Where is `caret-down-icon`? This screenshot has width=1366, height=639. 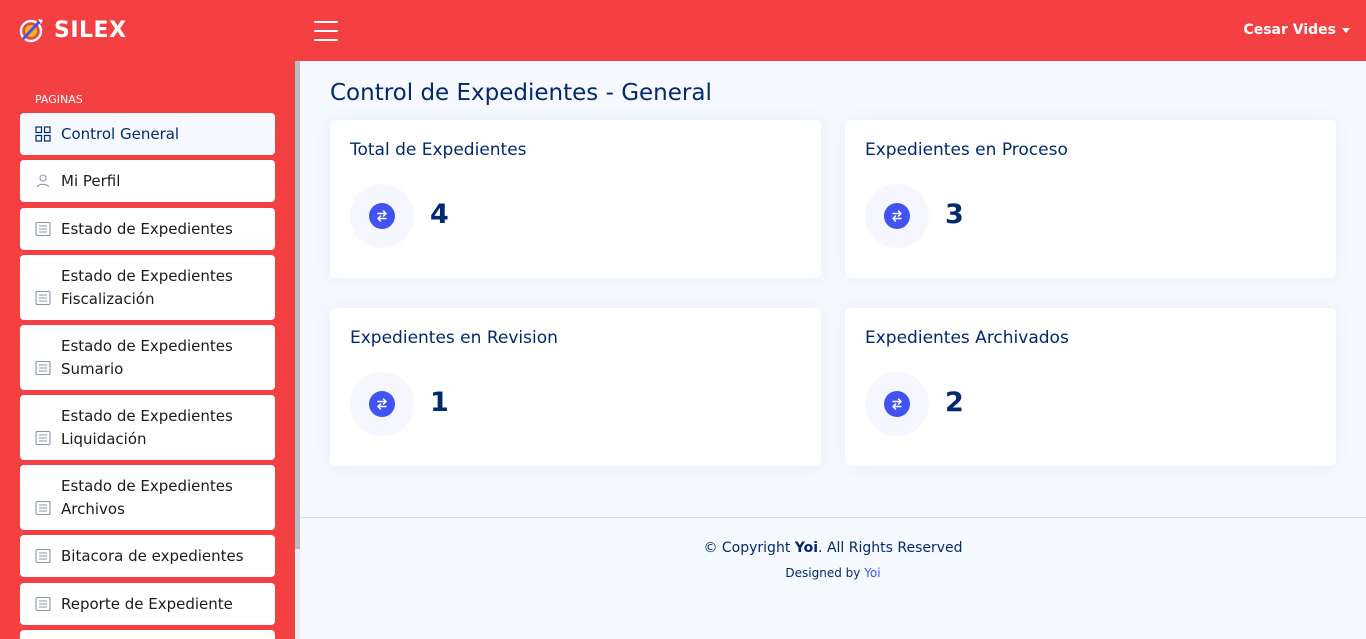 caret-down-icon is located at coordinates (1346, 30).